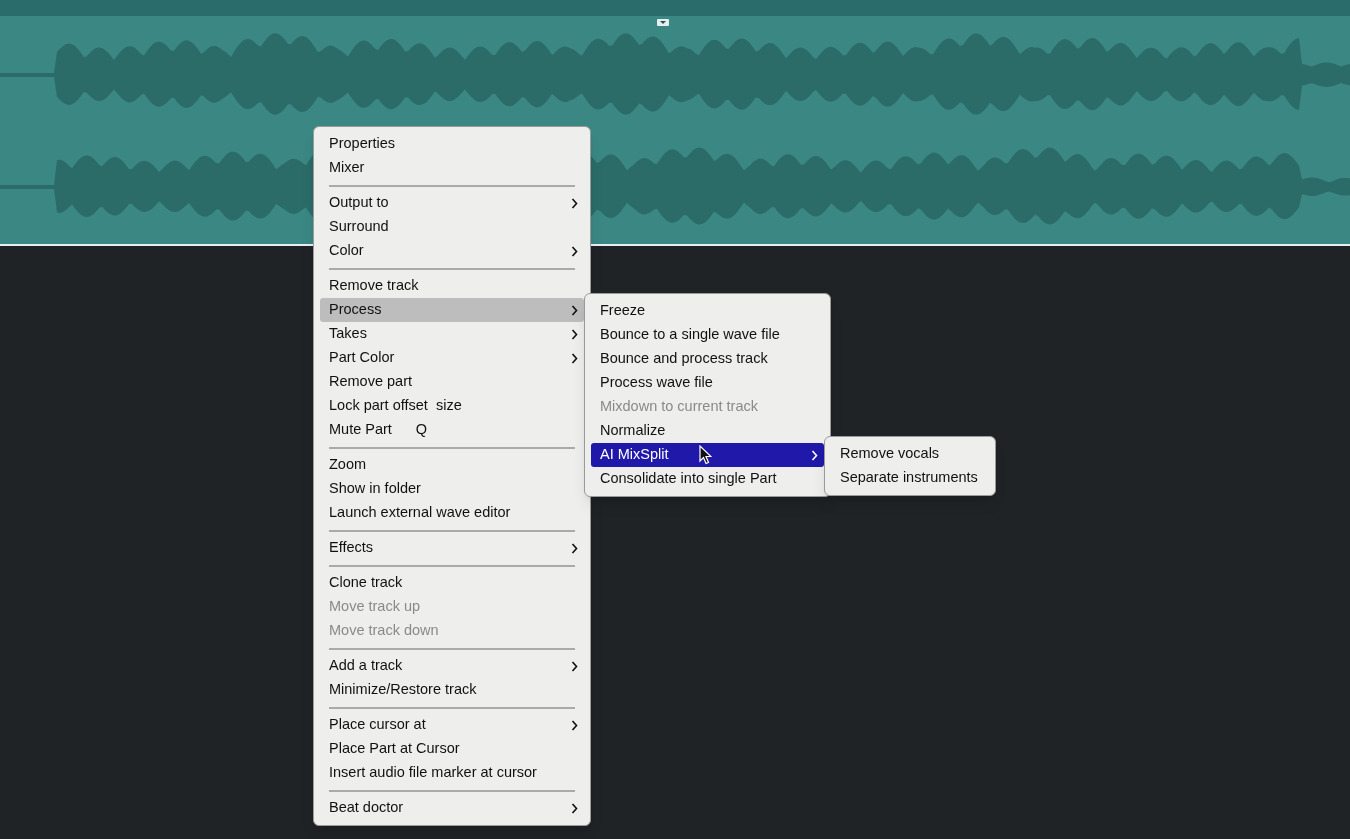 The width and height of the screenshot is (1350, 839). I want to click on menu-item: Minimize/Restore track, so click(452, 690).